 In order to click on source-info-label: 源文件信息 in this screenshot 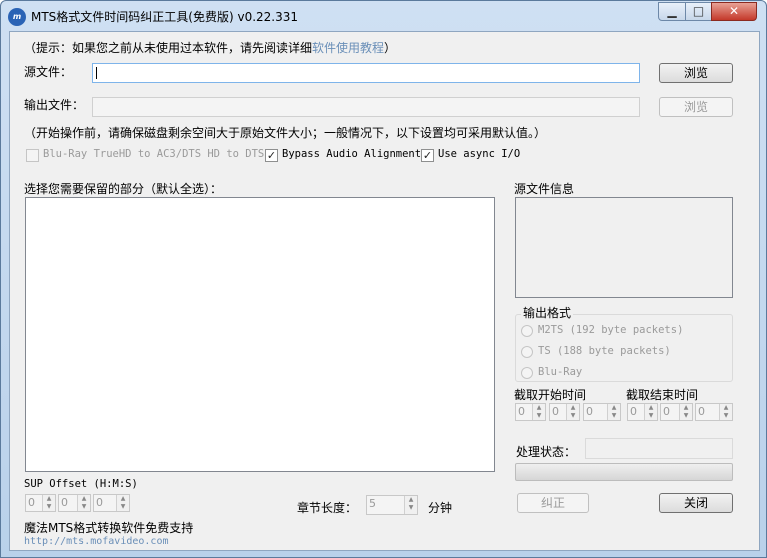, I will do `click(544, 189)`.